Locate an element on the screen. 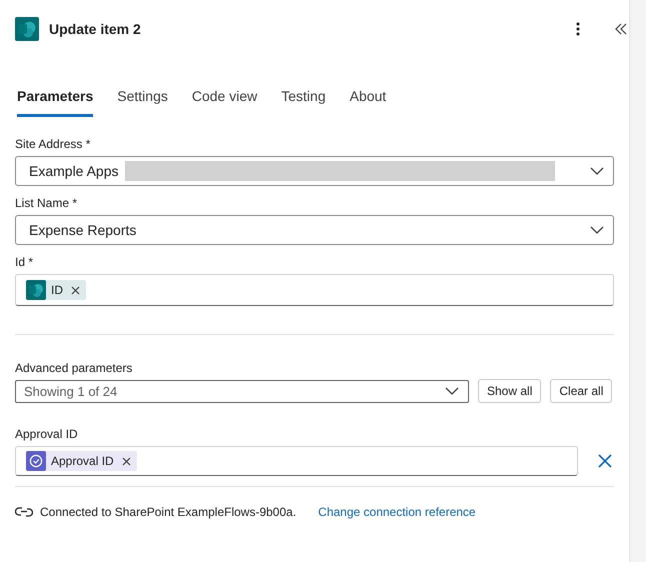  token-label: ID is located at coordinates (57, 290).